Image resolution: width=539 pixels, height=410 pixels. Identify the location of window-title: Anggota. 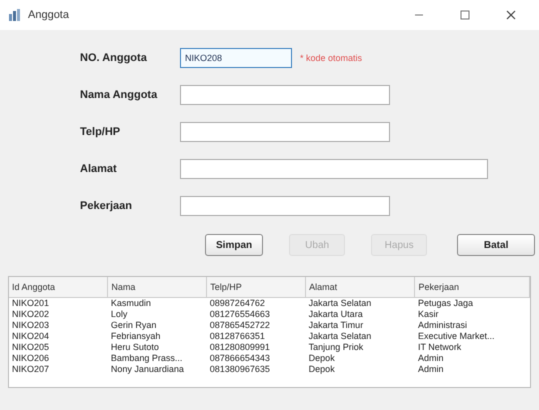
(49, 15).